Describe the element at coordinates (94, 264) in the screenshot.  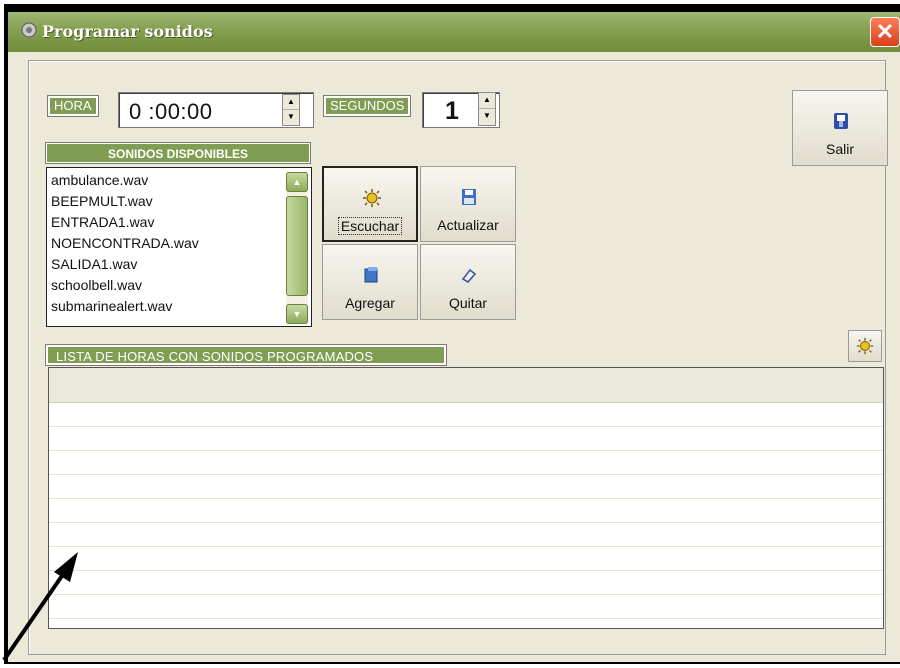
I see `list-item: SALIDA1.wav` at that location.